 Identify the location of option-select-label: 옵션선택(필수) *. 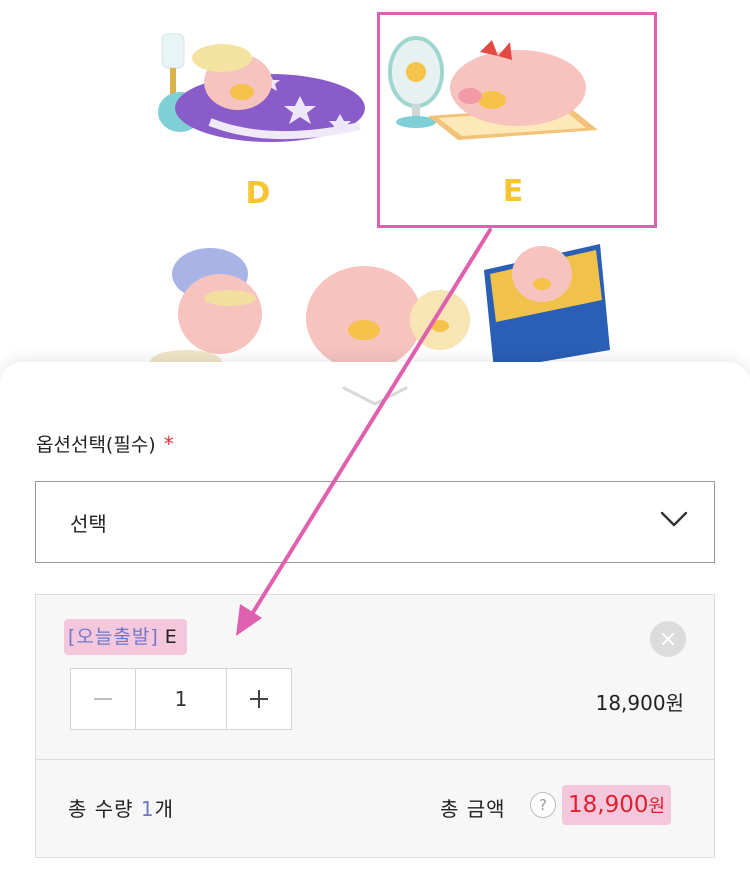
(105, 443).